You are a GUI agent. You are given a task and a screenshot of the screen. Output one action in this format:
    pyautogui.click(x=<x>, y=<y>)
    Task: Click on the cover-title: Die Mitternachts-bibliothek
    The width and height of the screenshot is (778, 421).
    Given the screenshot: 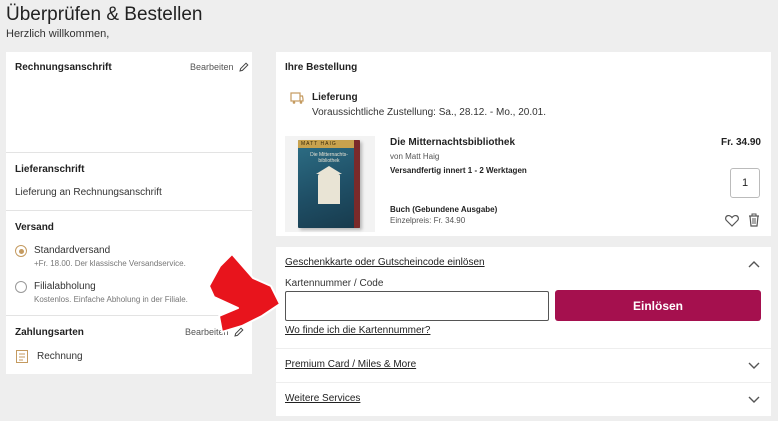 What is the action you would take?
    pyautogui.click(x=329, y=158)
    